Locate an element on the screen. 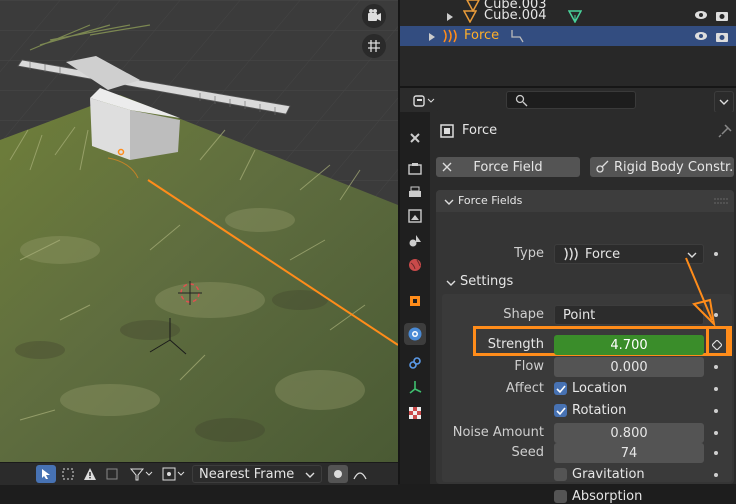 Image resolution: width=736 pixels, height=504 pixels. tab-constraints is located at coordinates (415, 363).